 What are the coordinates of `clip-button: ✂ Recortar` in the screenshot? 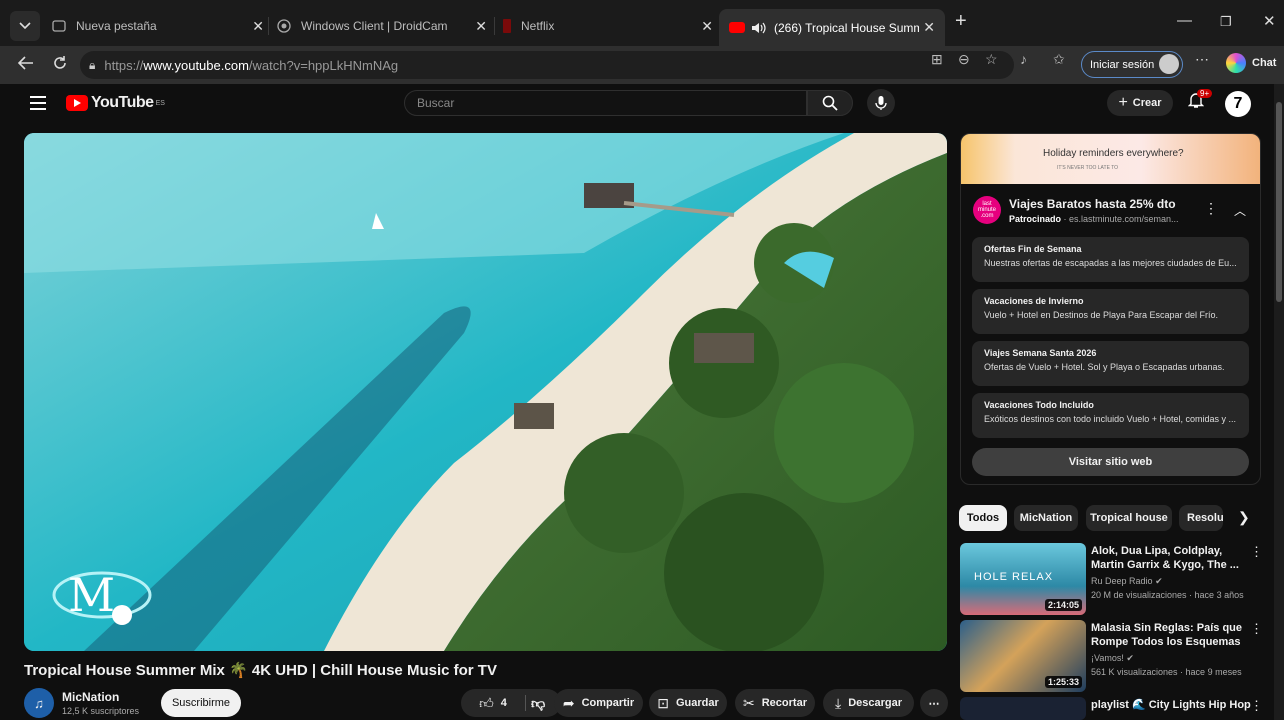 It's located at (775, 703).